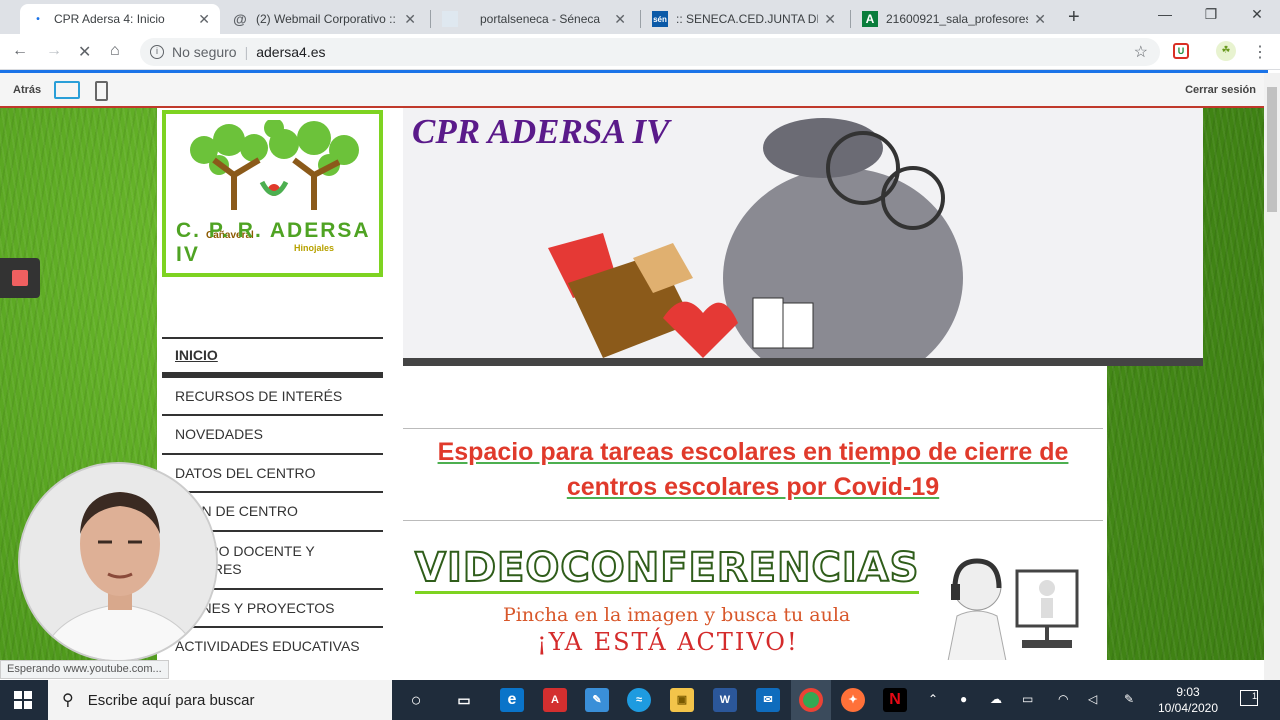 The height and width of the screenshot is (720, 1280). What do you see at coordinates (1165, 14) in the screenshot?
I see `minimize-button: —` at bounding box center [1165, 14].